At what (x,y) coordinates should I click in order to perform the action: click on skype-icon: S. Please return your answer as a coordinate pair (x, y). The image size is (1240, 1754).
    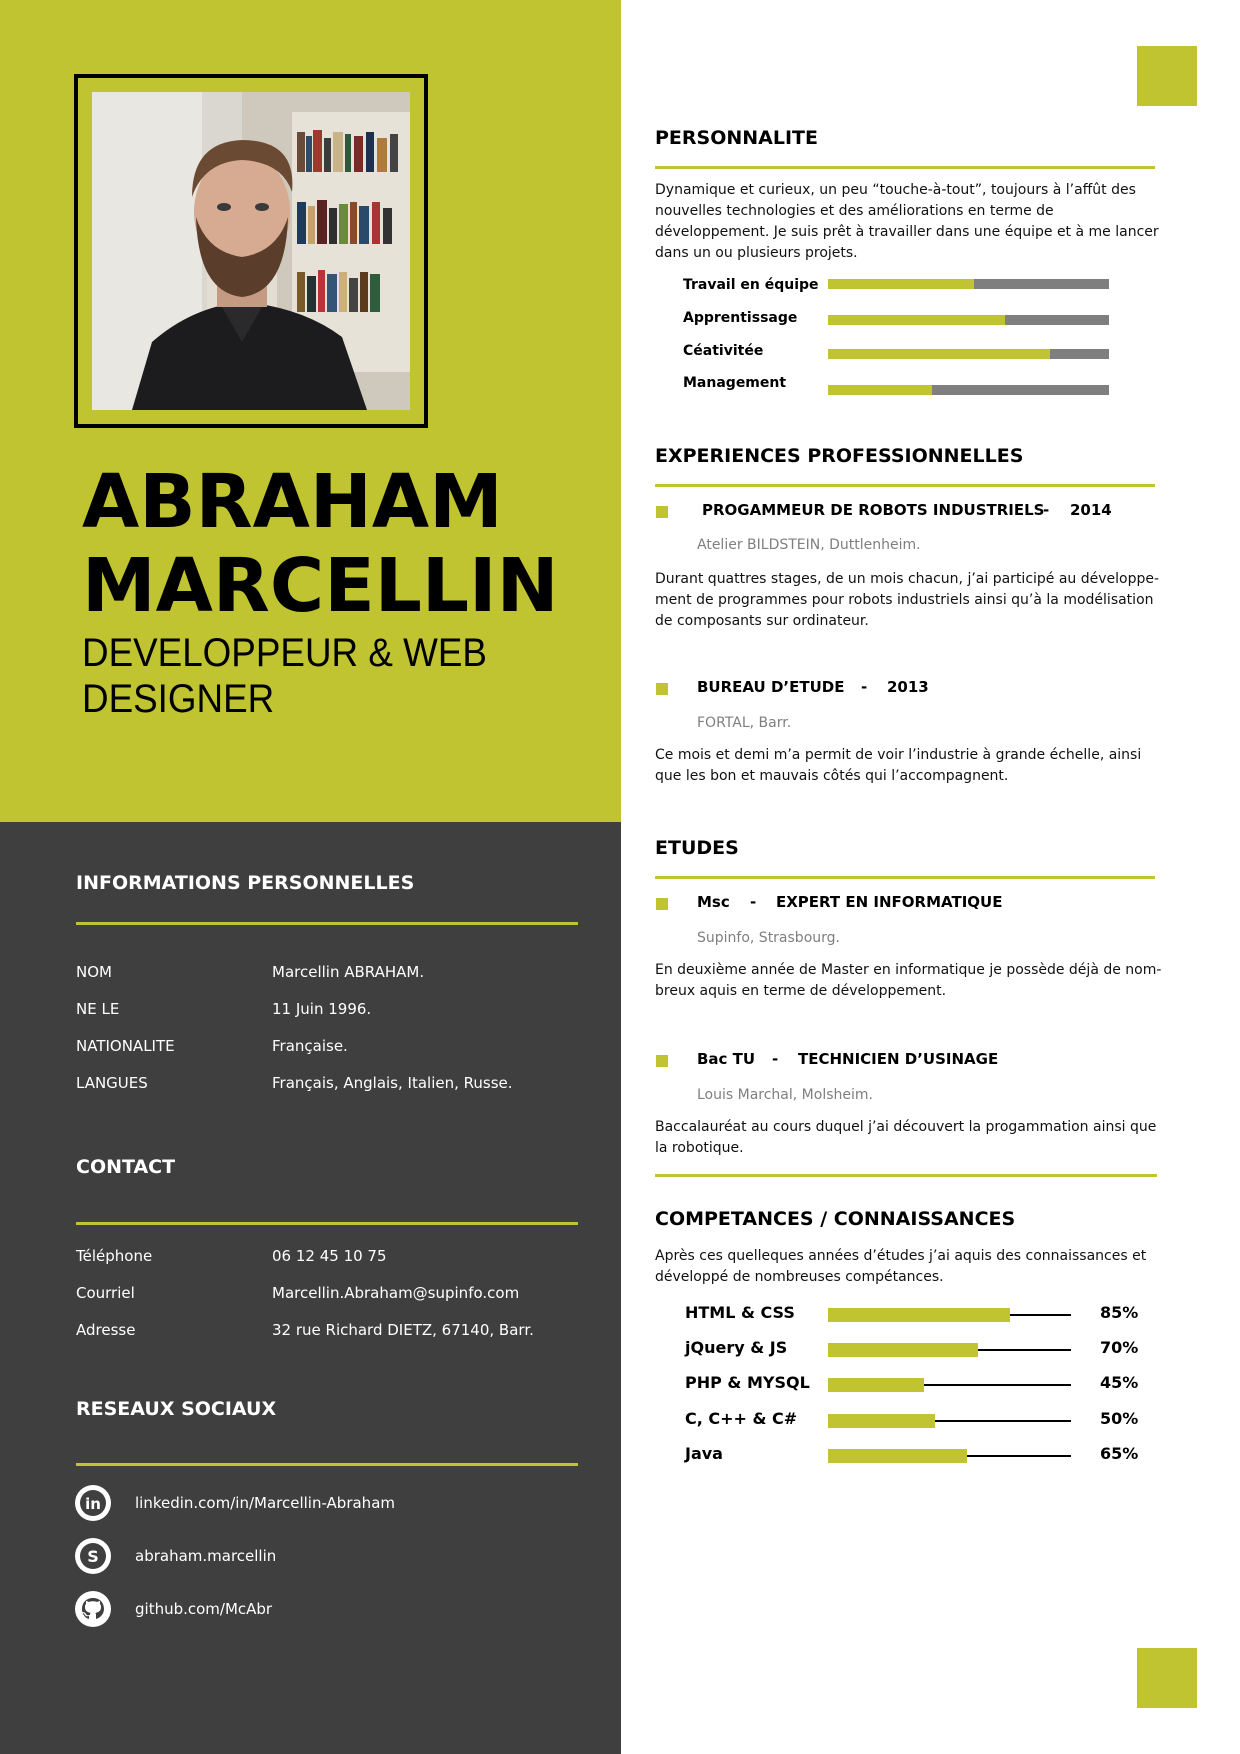
    Looking at the image, I should click on (93, 1556).